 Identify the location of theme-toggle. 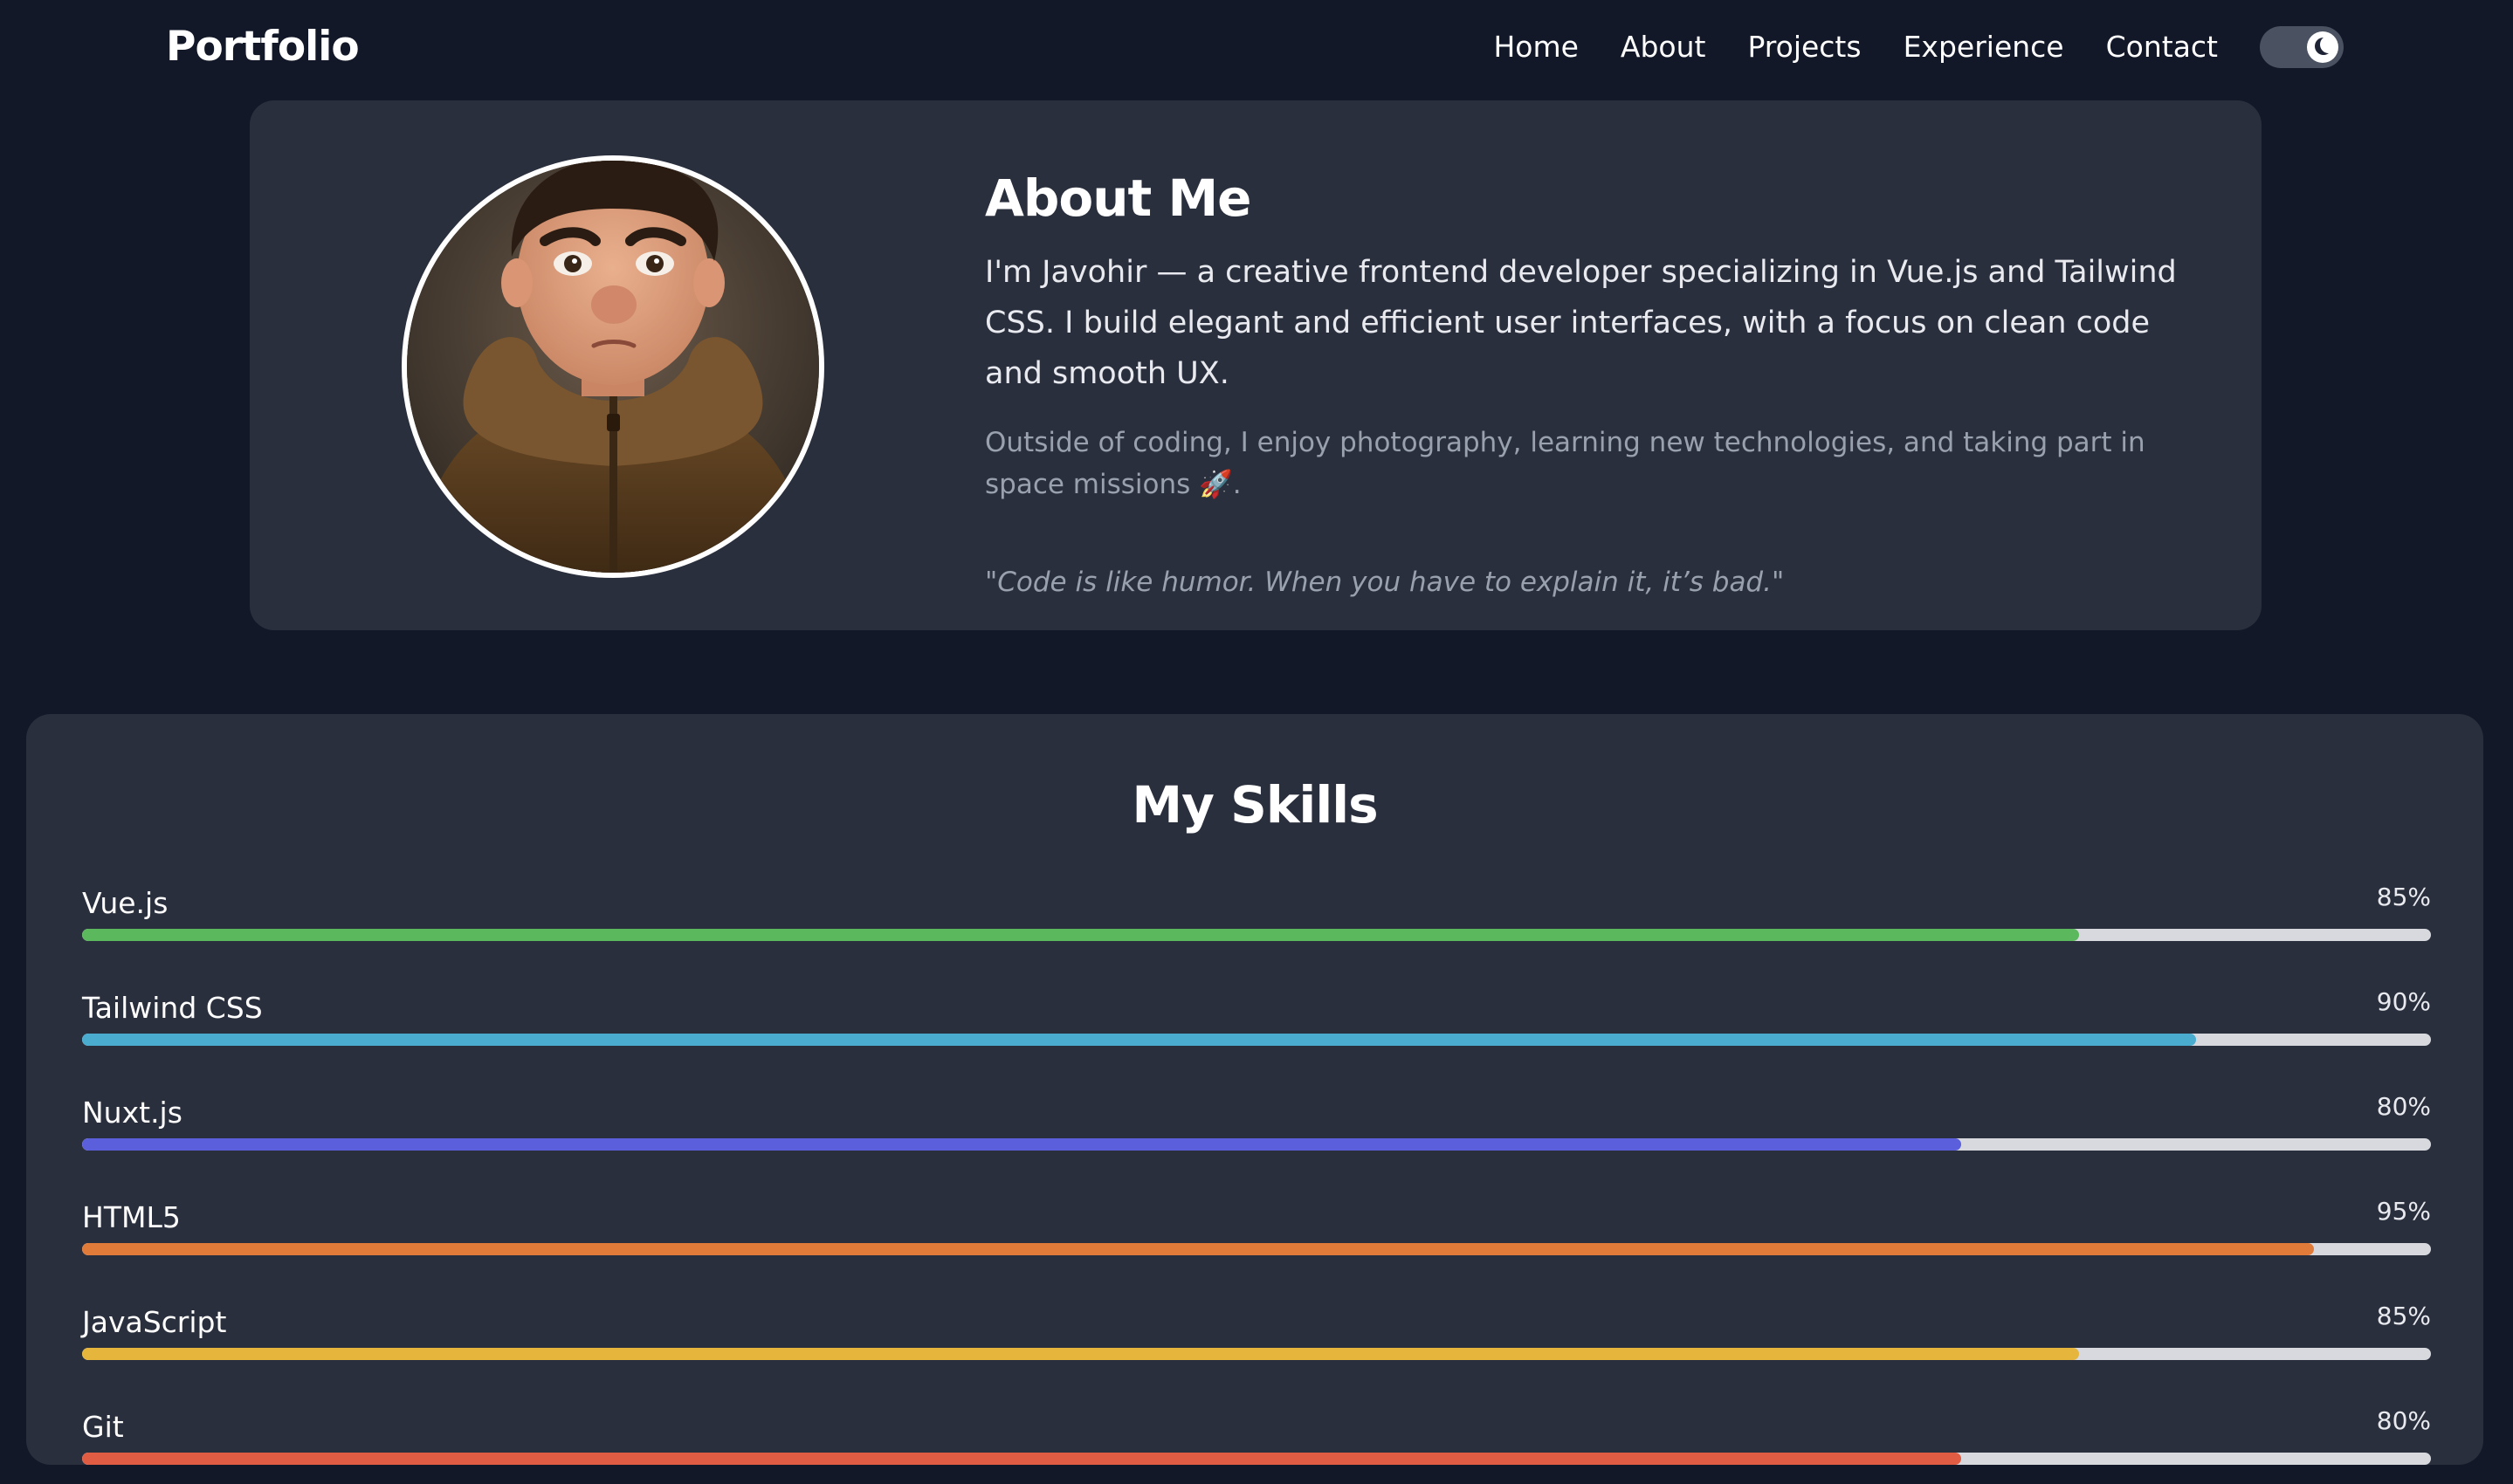
(2302, 47).